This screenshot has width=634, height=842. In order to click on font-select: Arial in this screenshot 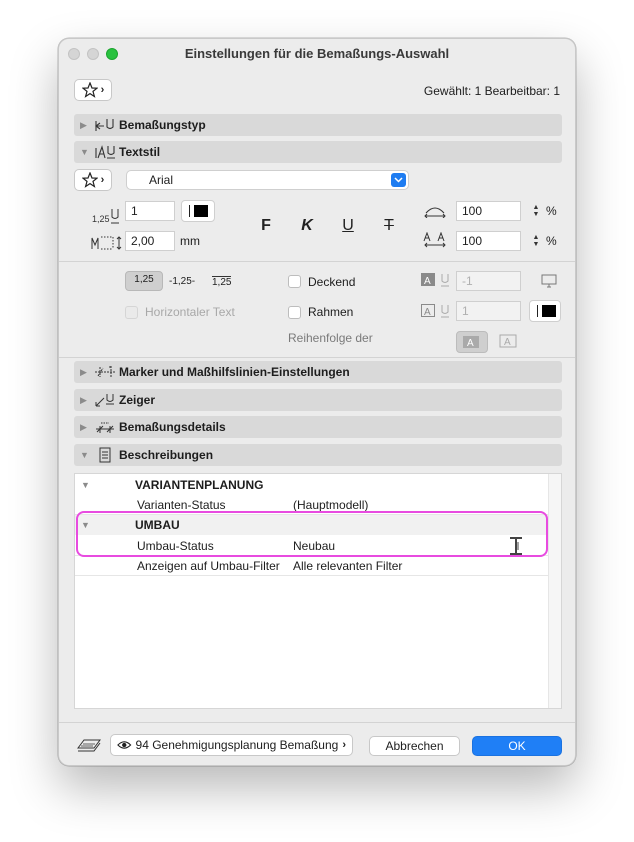, I will do `click(267, 180)`.